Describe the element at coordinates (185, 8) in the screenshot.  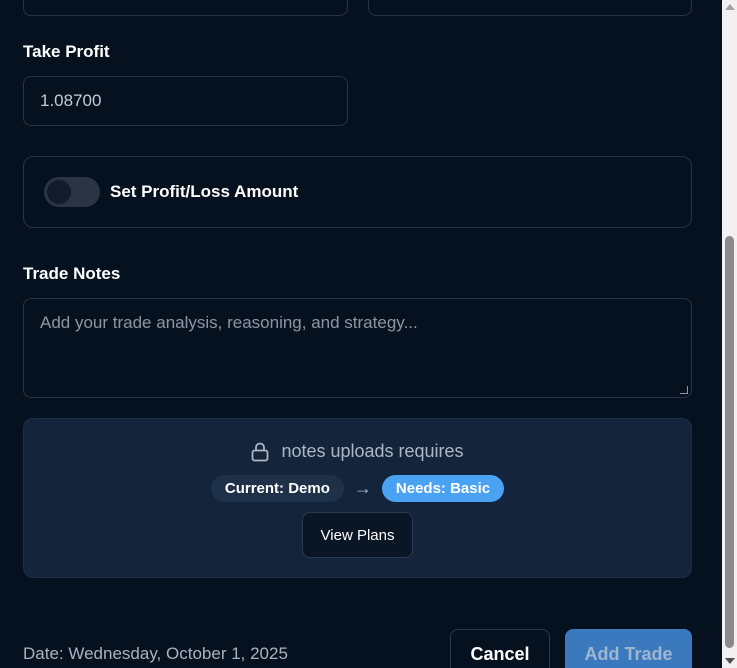
I see `stop-loss-input` at that location.